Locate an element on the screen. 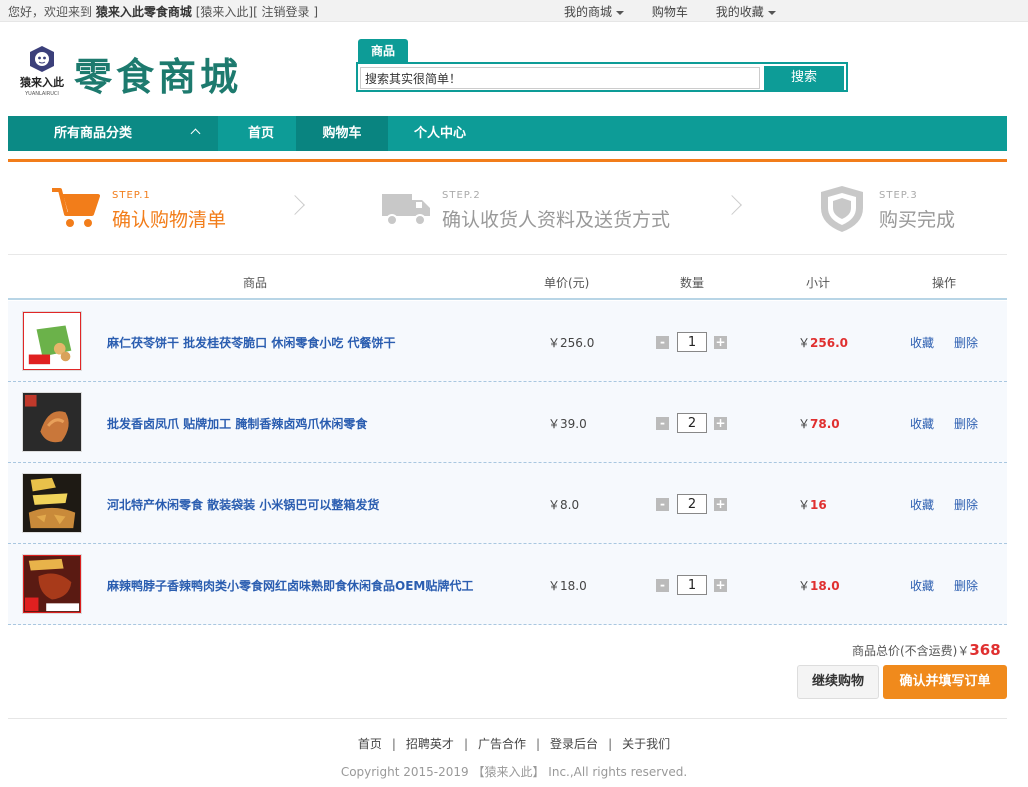 This screenshot has height=787, width=1028. logo-subtext: YUANLAIRUCI is located at coordinates (41, 94).